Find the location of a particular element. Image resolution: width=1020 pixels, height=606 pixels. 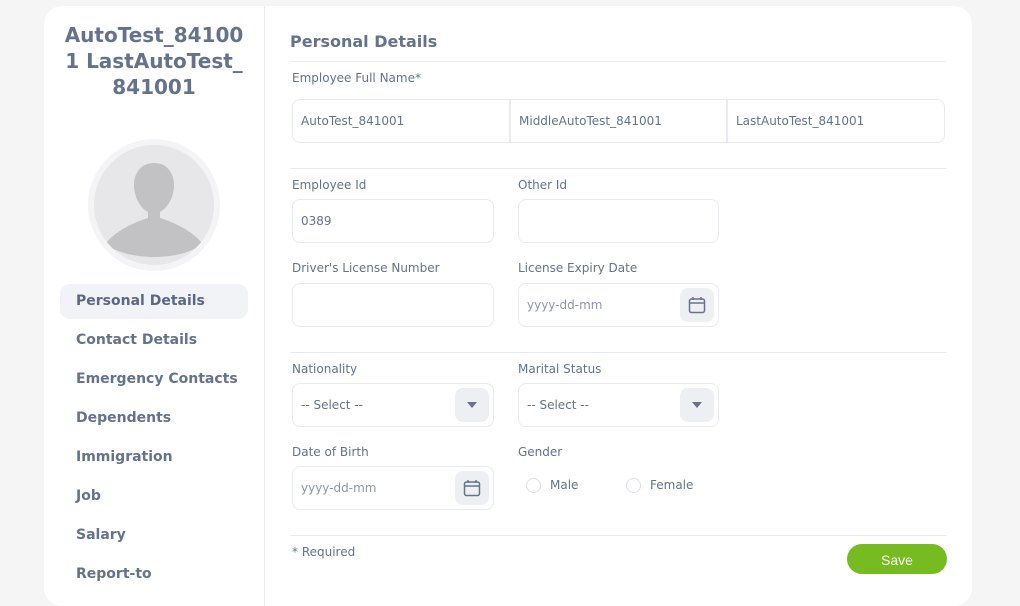

date-of-birth-label: Date of Birth is located at coordinates (330, 452).